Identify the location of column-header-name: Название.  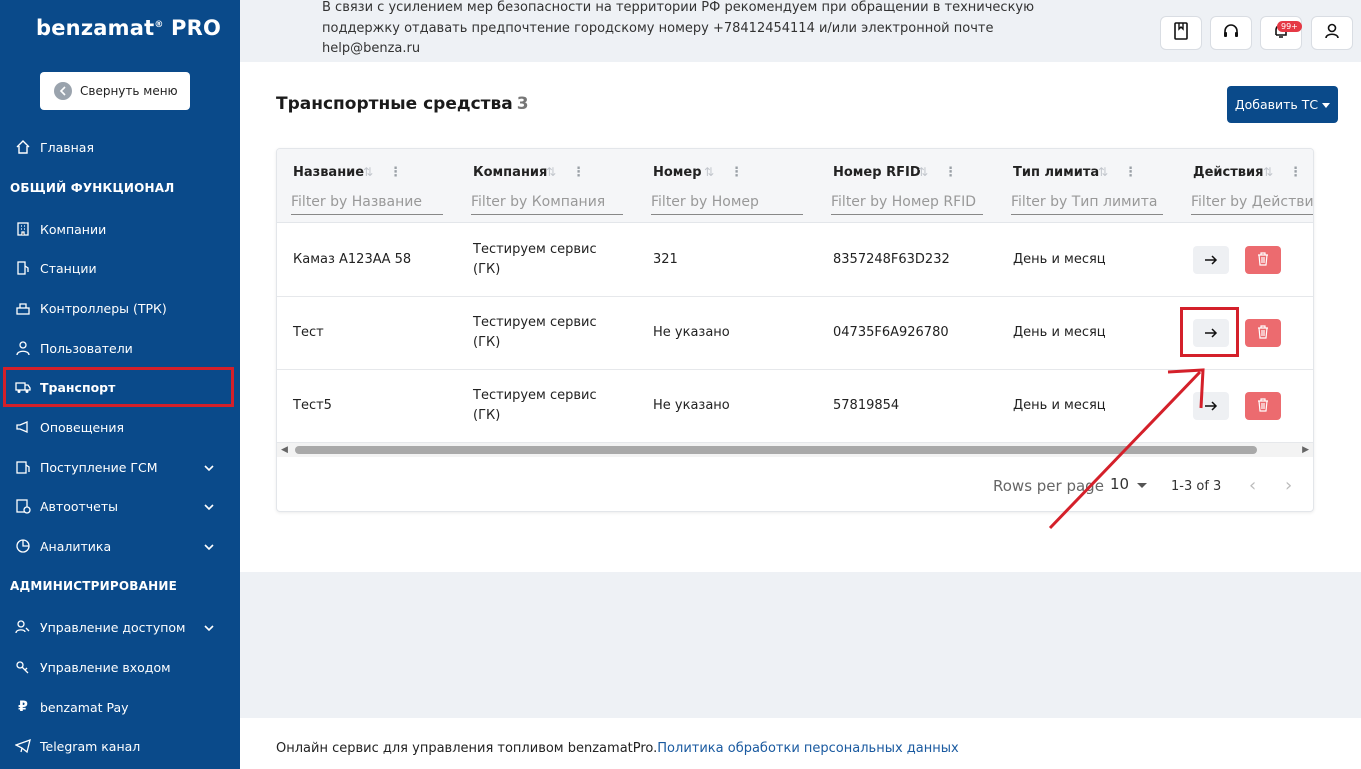
(328, 172).